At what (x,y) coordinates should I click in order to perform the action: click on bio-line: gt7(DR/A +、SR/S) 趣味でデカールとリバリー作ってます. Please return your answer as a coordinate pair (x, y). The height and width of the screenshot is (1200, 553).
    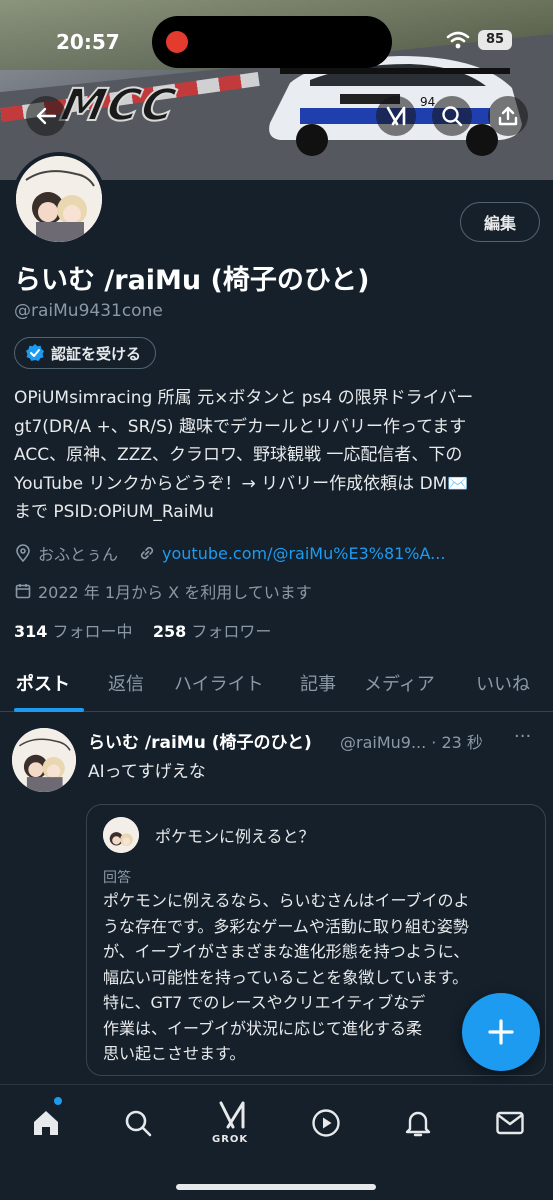
    Looking at the image, I should click on (240, 426).